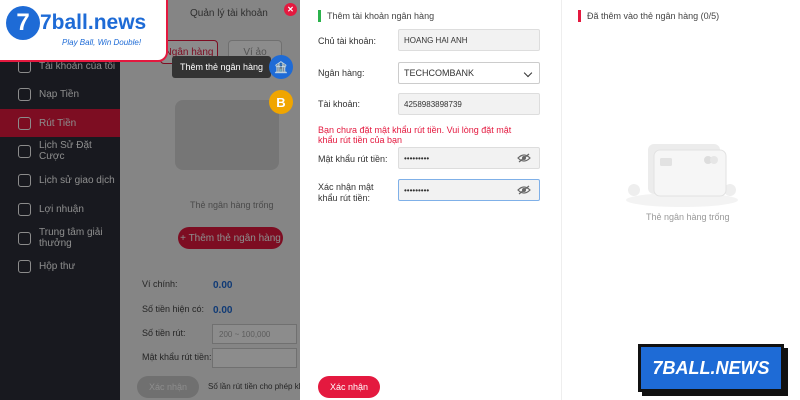 This screenshot has height=400, width=800. I want to click on bitcoin-icon: B, so click(281, 102).